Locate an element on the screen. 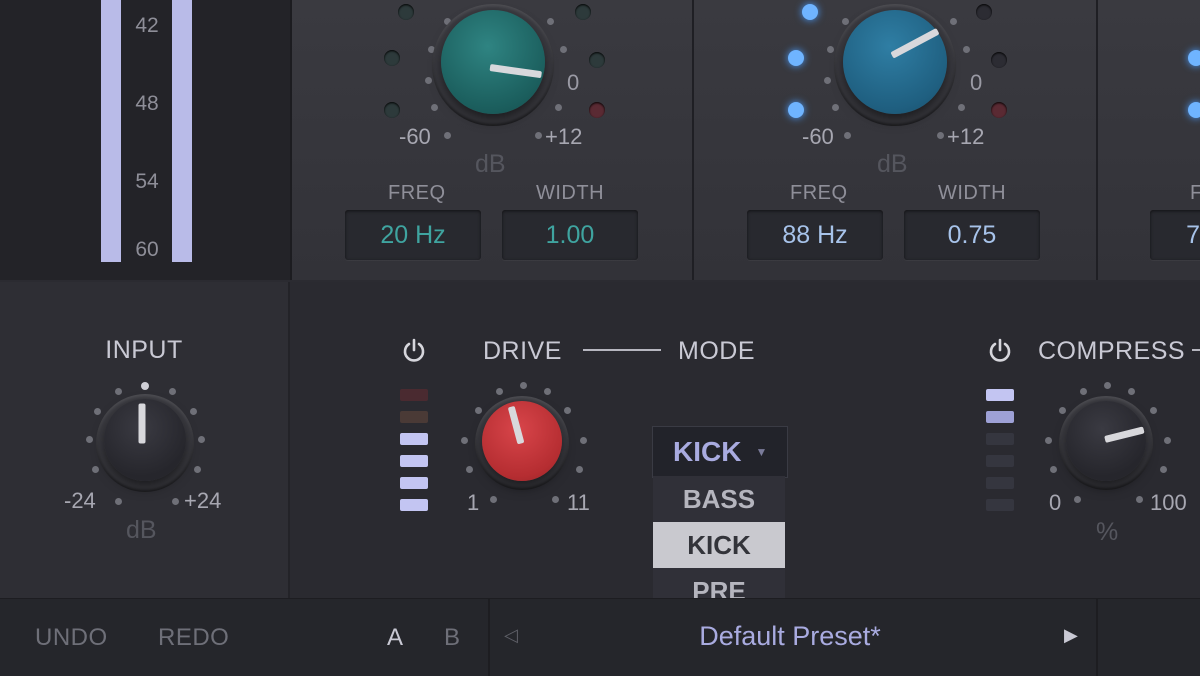  mode-dropdown: KICK ▼ is located at coordinates (720, 452).